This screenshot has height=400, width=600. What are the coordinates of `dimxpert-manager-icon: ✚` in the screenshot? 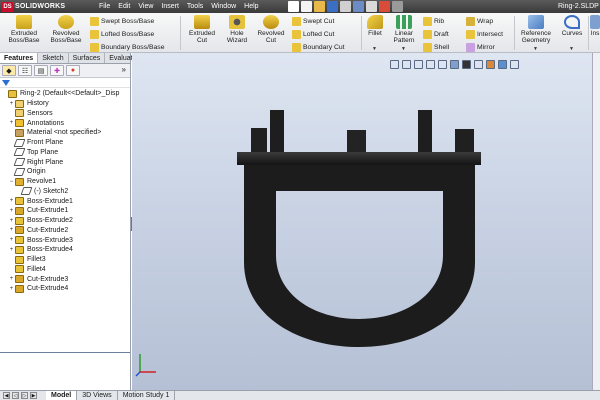 It's located at (57, 70).